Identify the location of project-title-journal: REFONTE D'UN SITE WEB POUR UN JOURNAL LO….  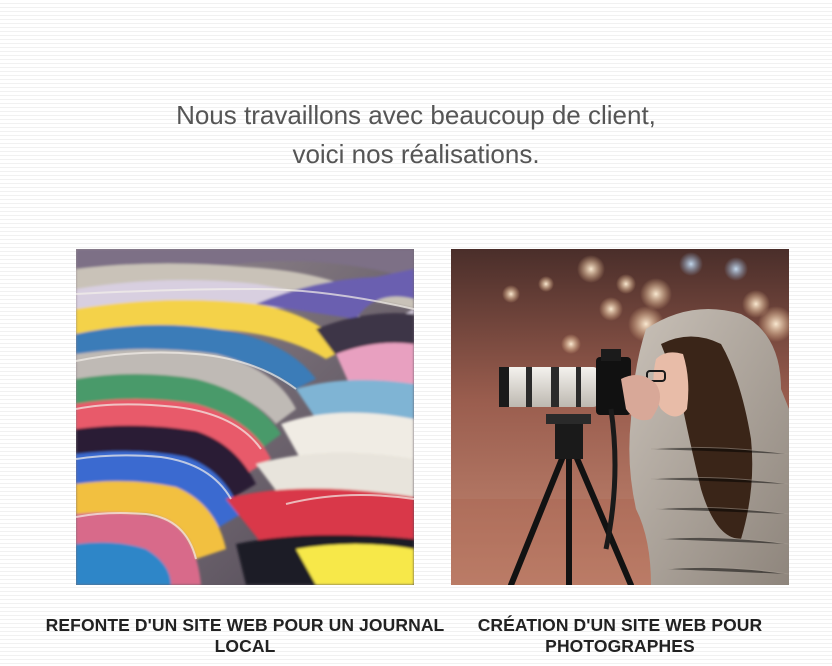
(245, 636).